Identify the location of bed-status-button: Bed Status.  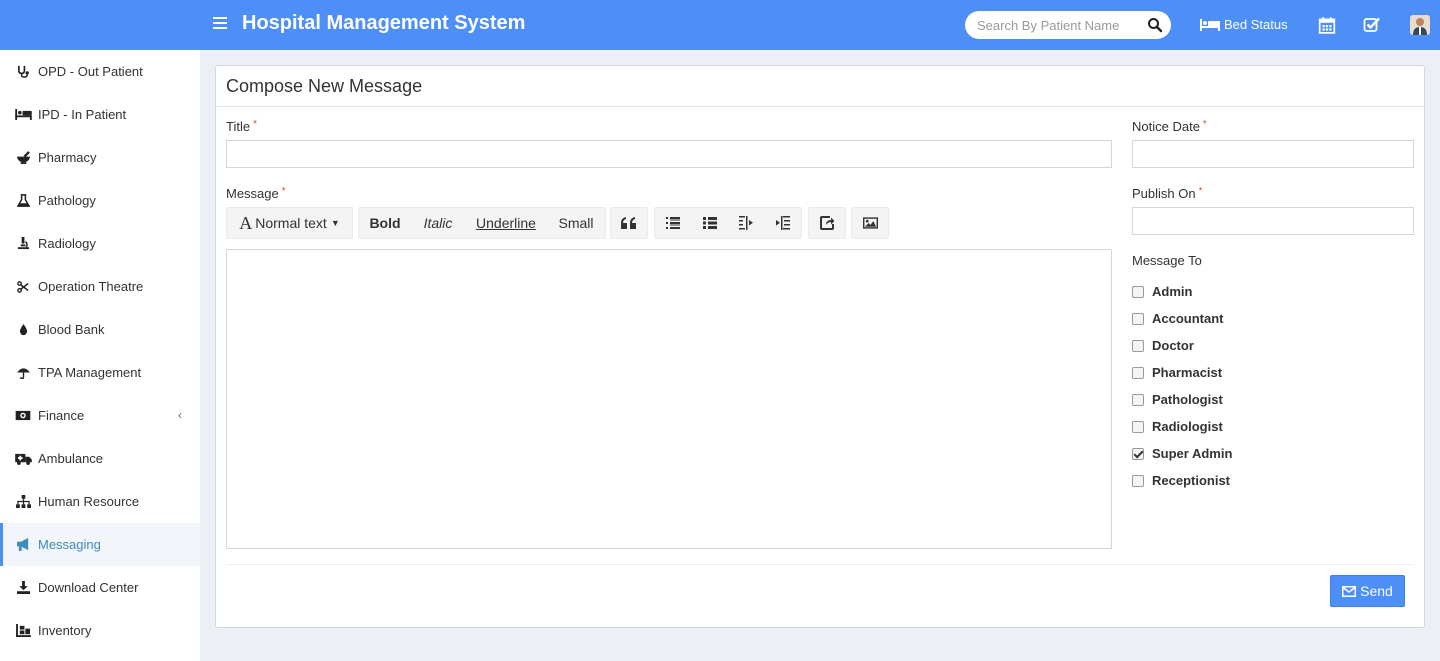
(1244, 24).